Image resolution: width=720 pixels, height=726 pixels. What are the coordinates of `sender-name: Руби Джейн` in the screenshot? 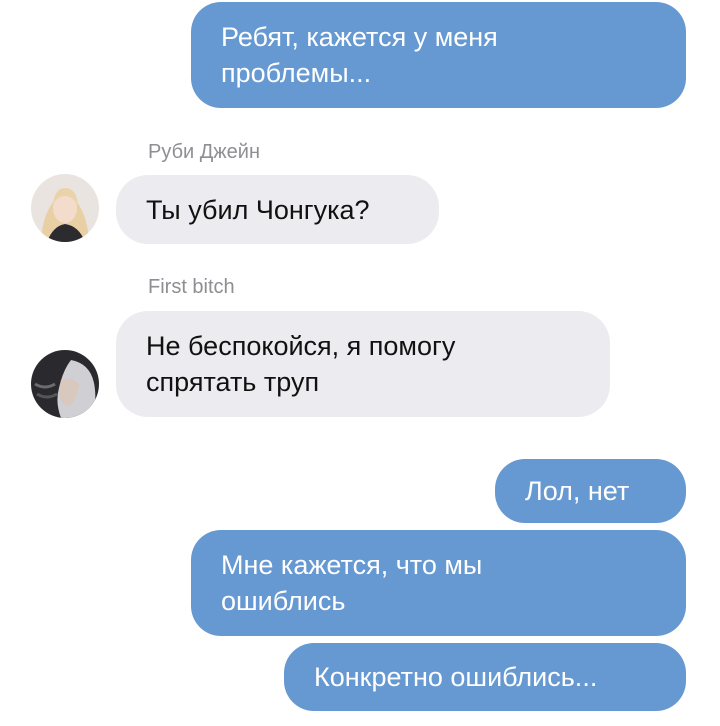 It's located at (204, 152).